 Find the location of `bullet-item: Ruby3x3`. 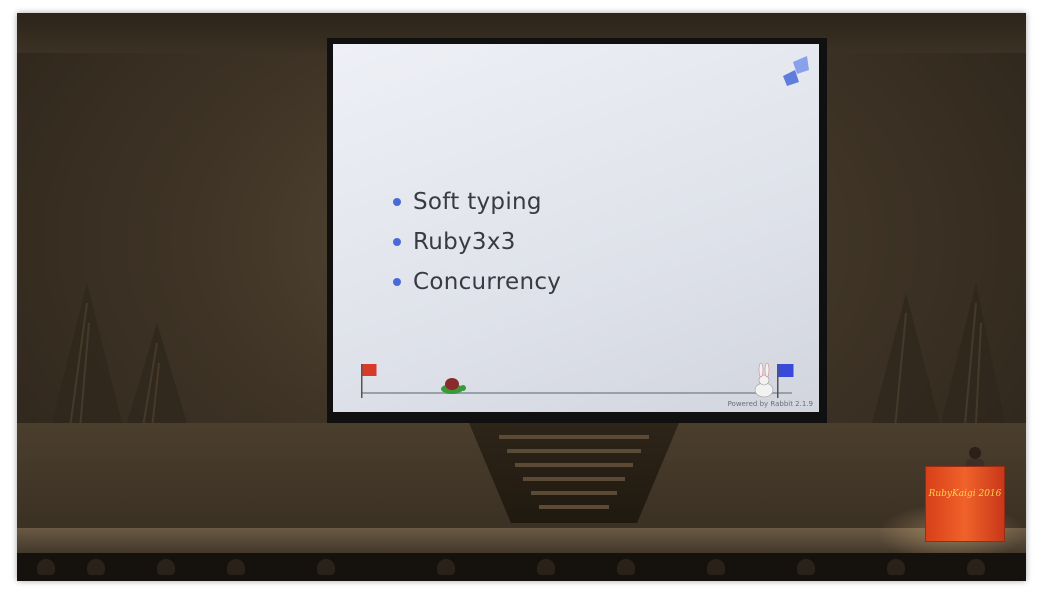

bullet-item: Ruby3x3 is located at coordinates (477, 242).